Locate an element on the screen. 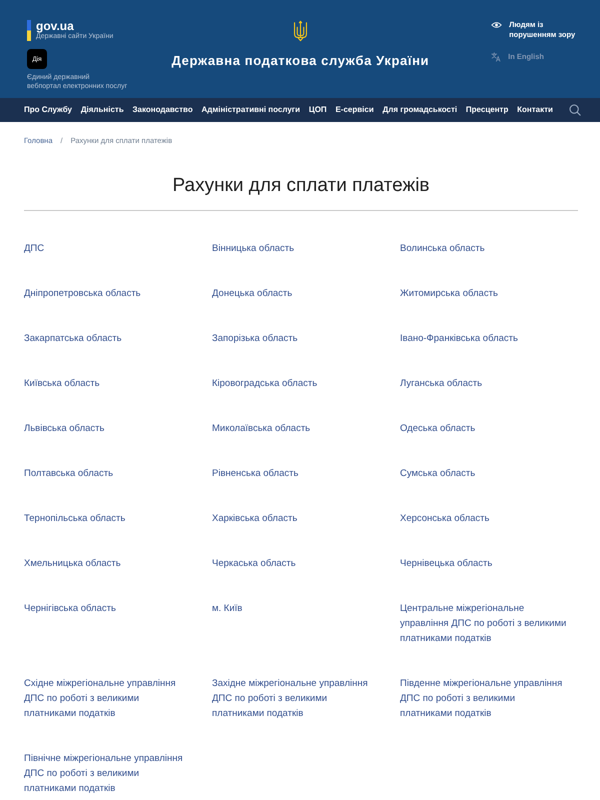 This screenshot has height=800, width=600. account-link: Львівська область is located at coordinates (64, 428).